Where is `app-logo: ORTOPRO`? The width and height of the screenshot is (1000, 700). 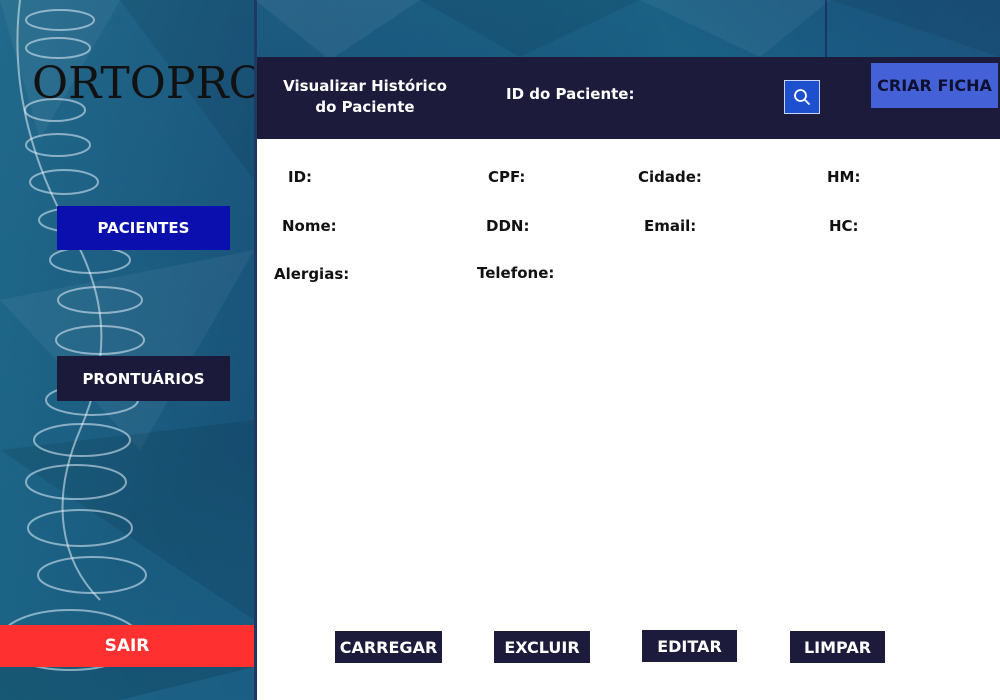
app-logo: ORTOPRO is located at coordinates (148, 83).